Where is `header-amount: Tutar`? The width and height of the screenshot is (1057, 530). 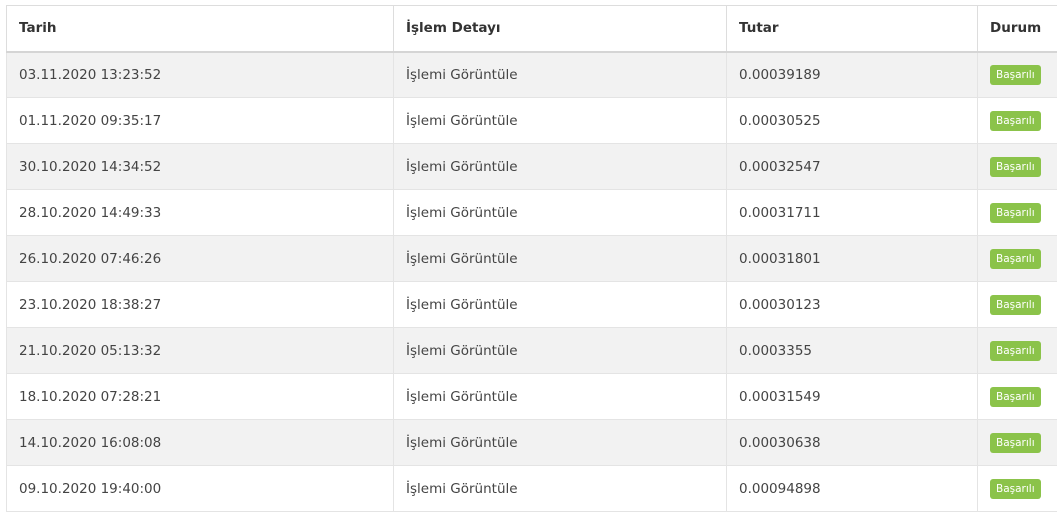
header-amount: Tutar is located at coordinates (852, 29).